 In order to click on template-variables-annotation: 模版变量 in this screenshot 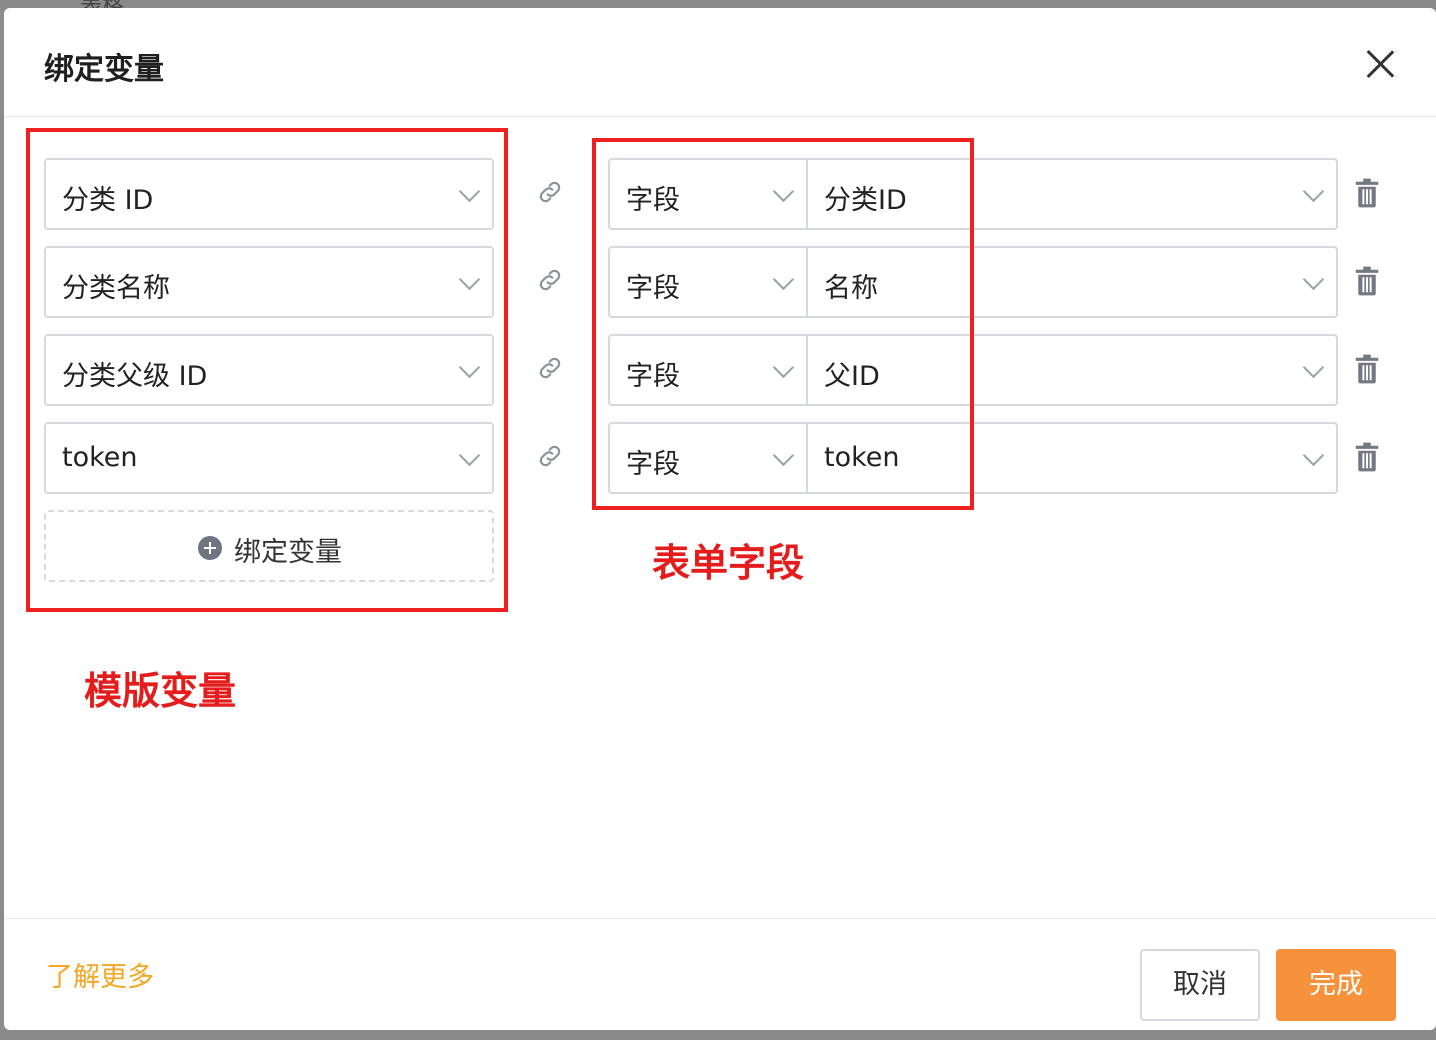, I will do `click(160, 691)`.